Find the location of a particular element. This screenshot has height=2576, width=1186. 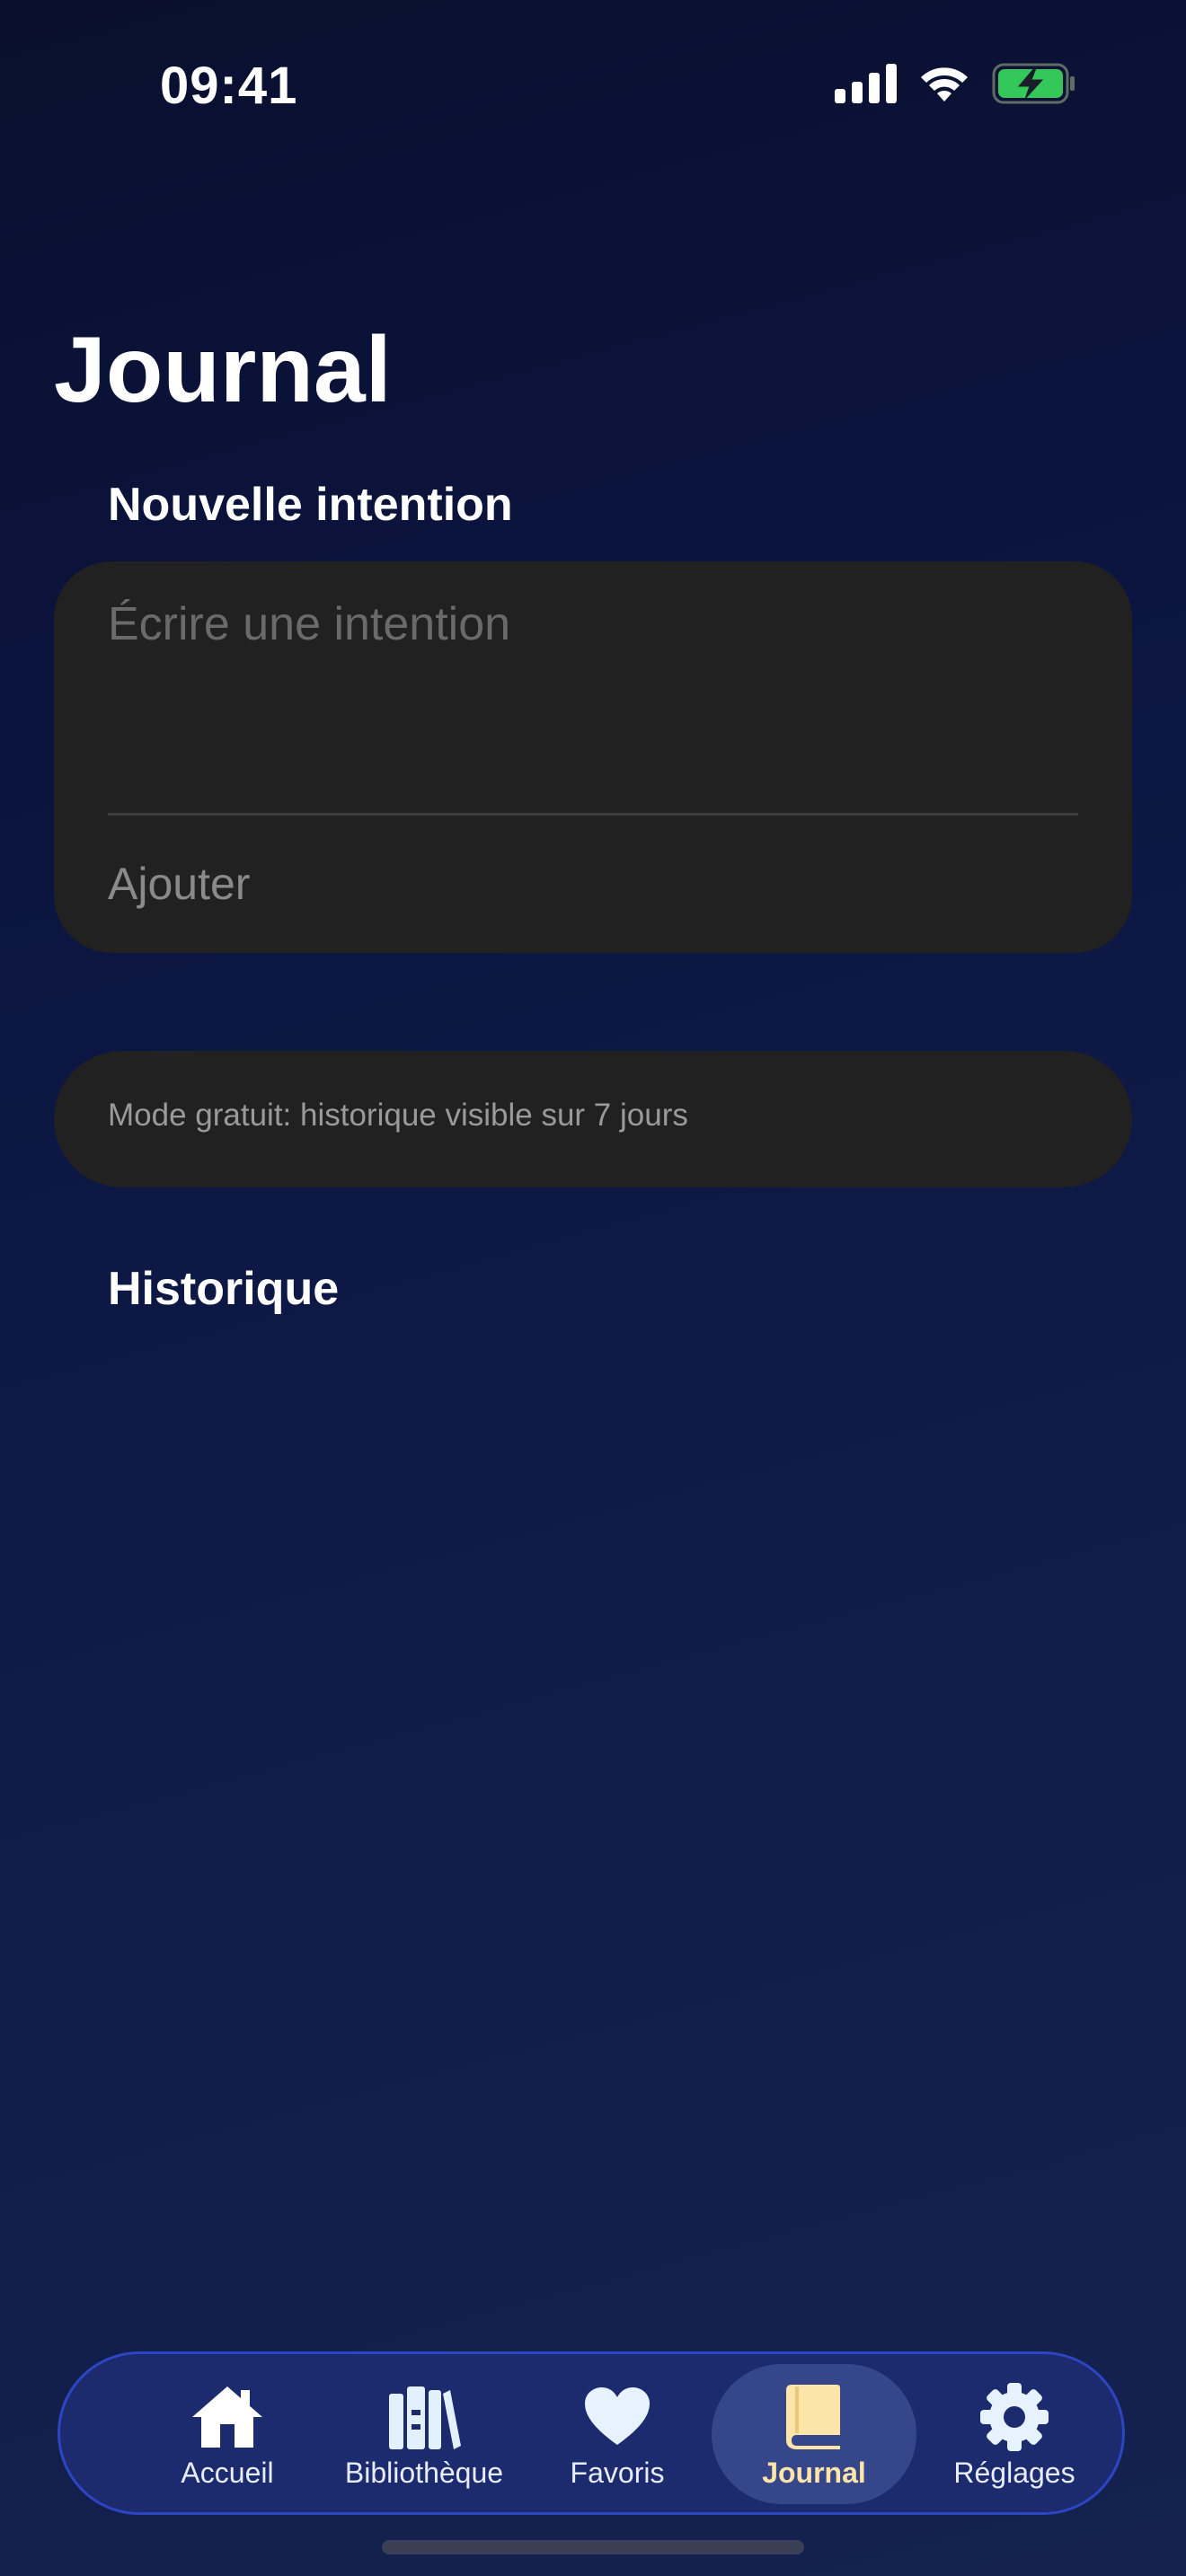

tab-label-journal: Journal is located at coordinates (814, 2473).